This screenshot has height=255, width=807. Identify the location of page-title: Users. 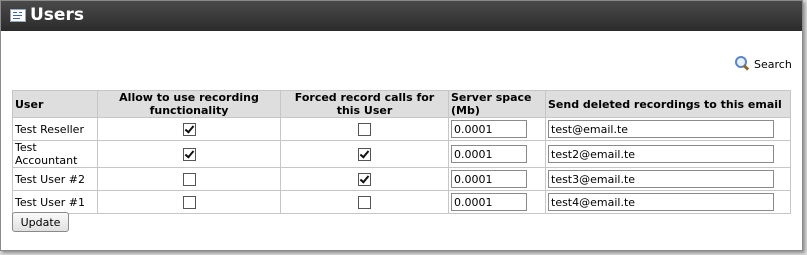
(57, 15).